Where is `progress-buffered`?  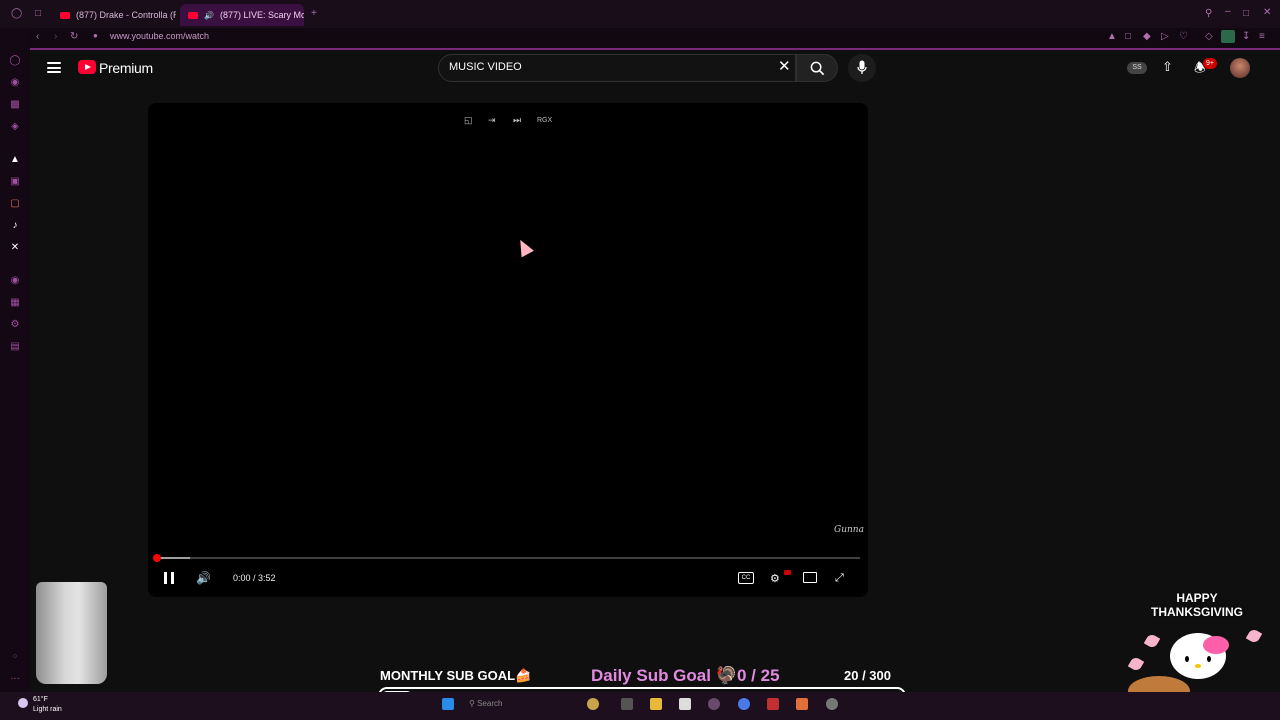
progress-buffered is located at coordinates (173, 558).